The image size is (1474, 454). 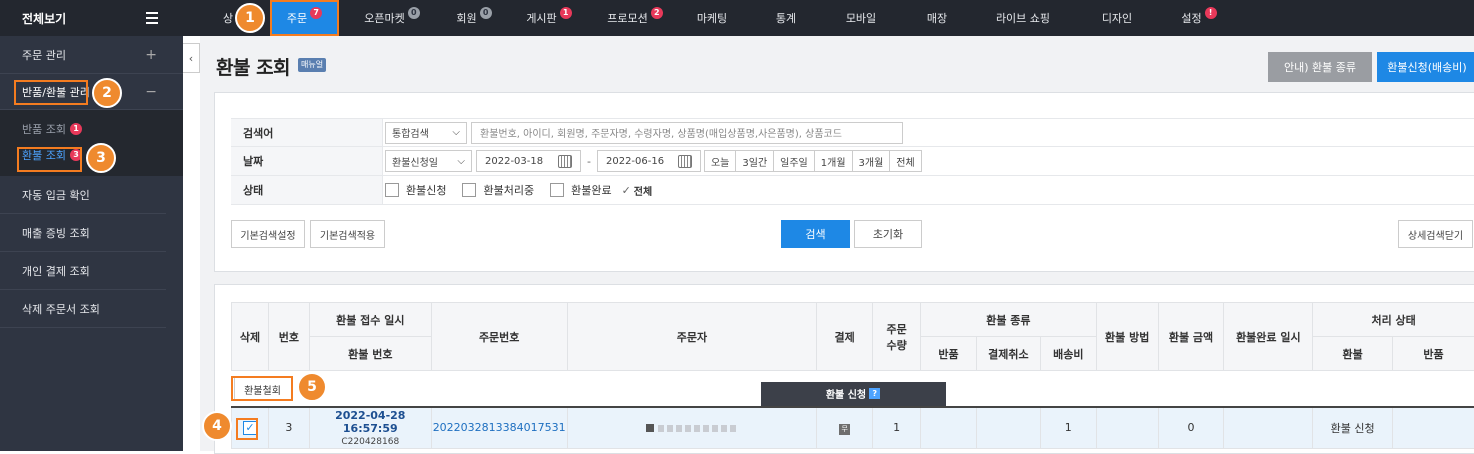 What do you see at coordinates (152, 18) in the screenshot?
I see `hamburger-icon` at bounding box center [152, 18].